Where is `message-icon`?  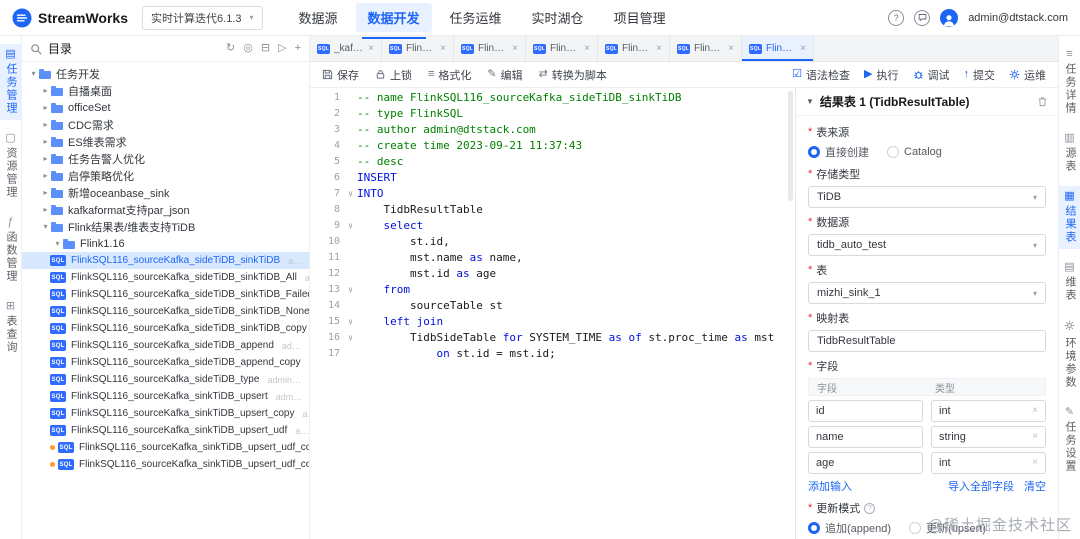 message-icon is located at coordinates (922, 17).